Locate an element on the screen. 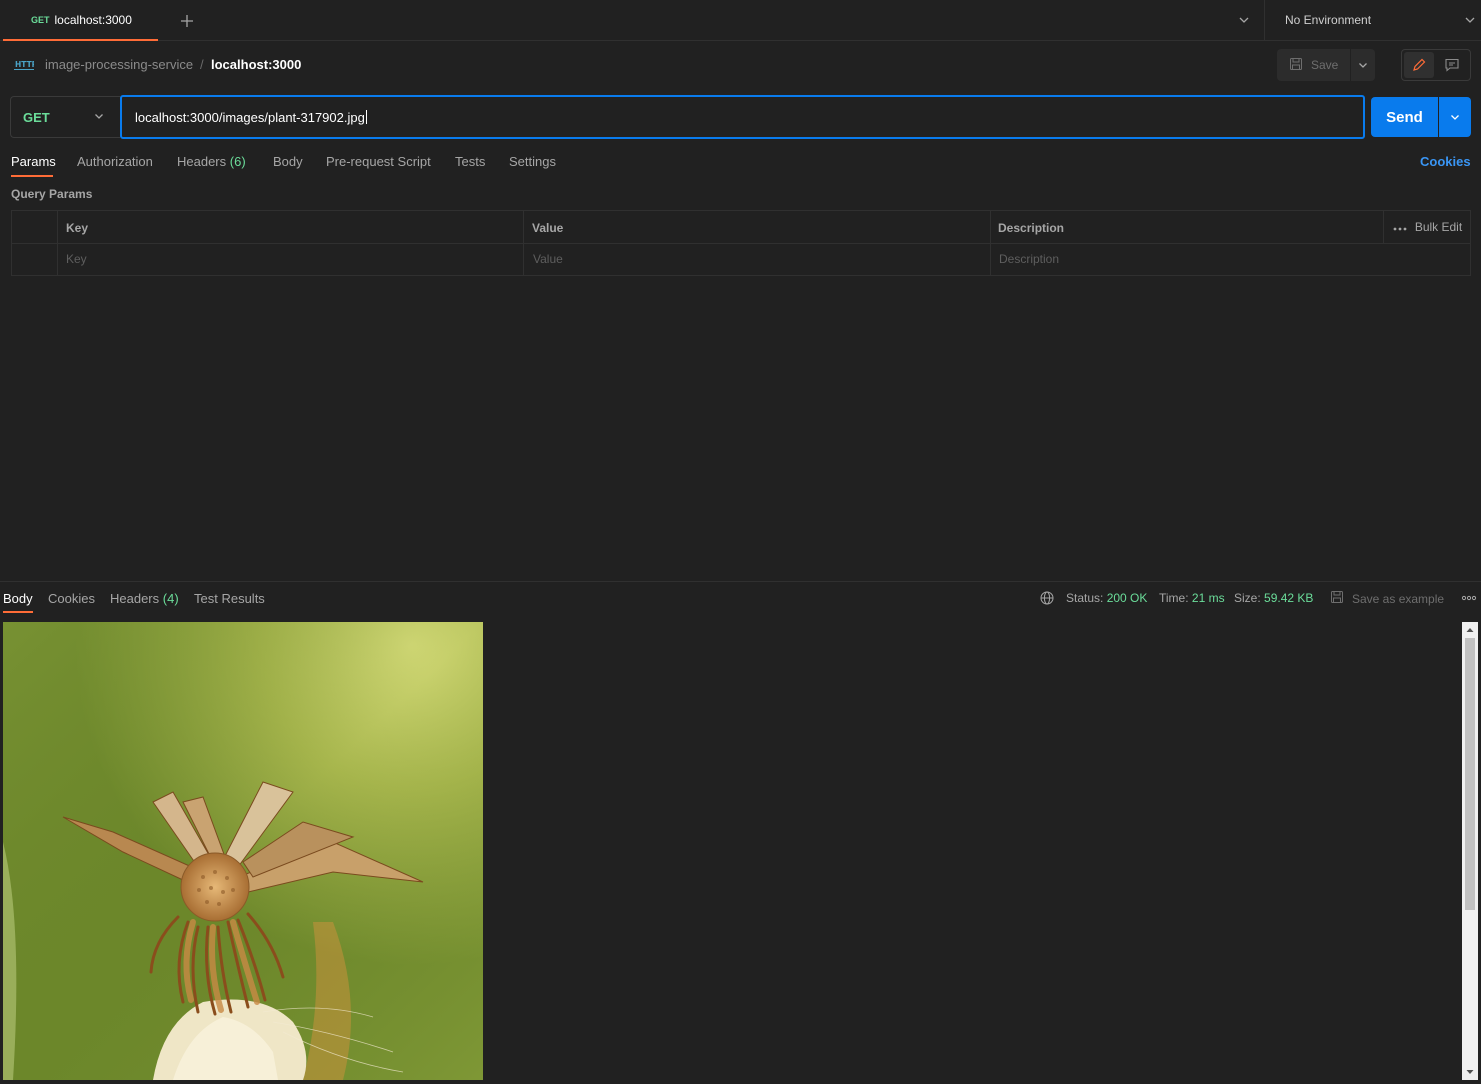 The width and height of the screenshot is (1481, 1084). tab-authorization: Authorization is located at coordinates (115, 161).